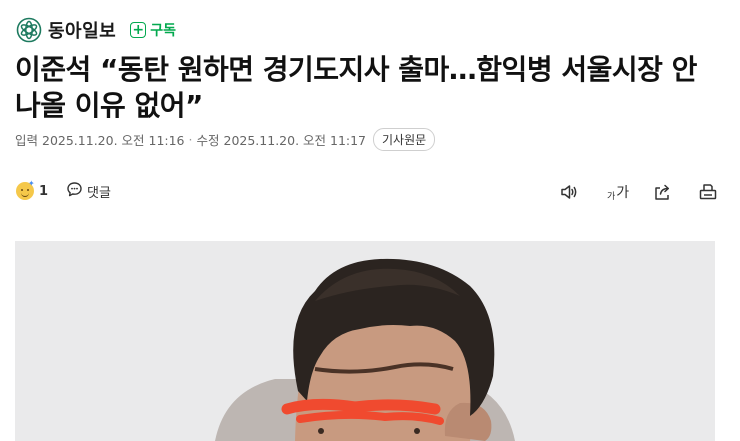  I want to click on font-size-button: 가가, so click(619, 192).